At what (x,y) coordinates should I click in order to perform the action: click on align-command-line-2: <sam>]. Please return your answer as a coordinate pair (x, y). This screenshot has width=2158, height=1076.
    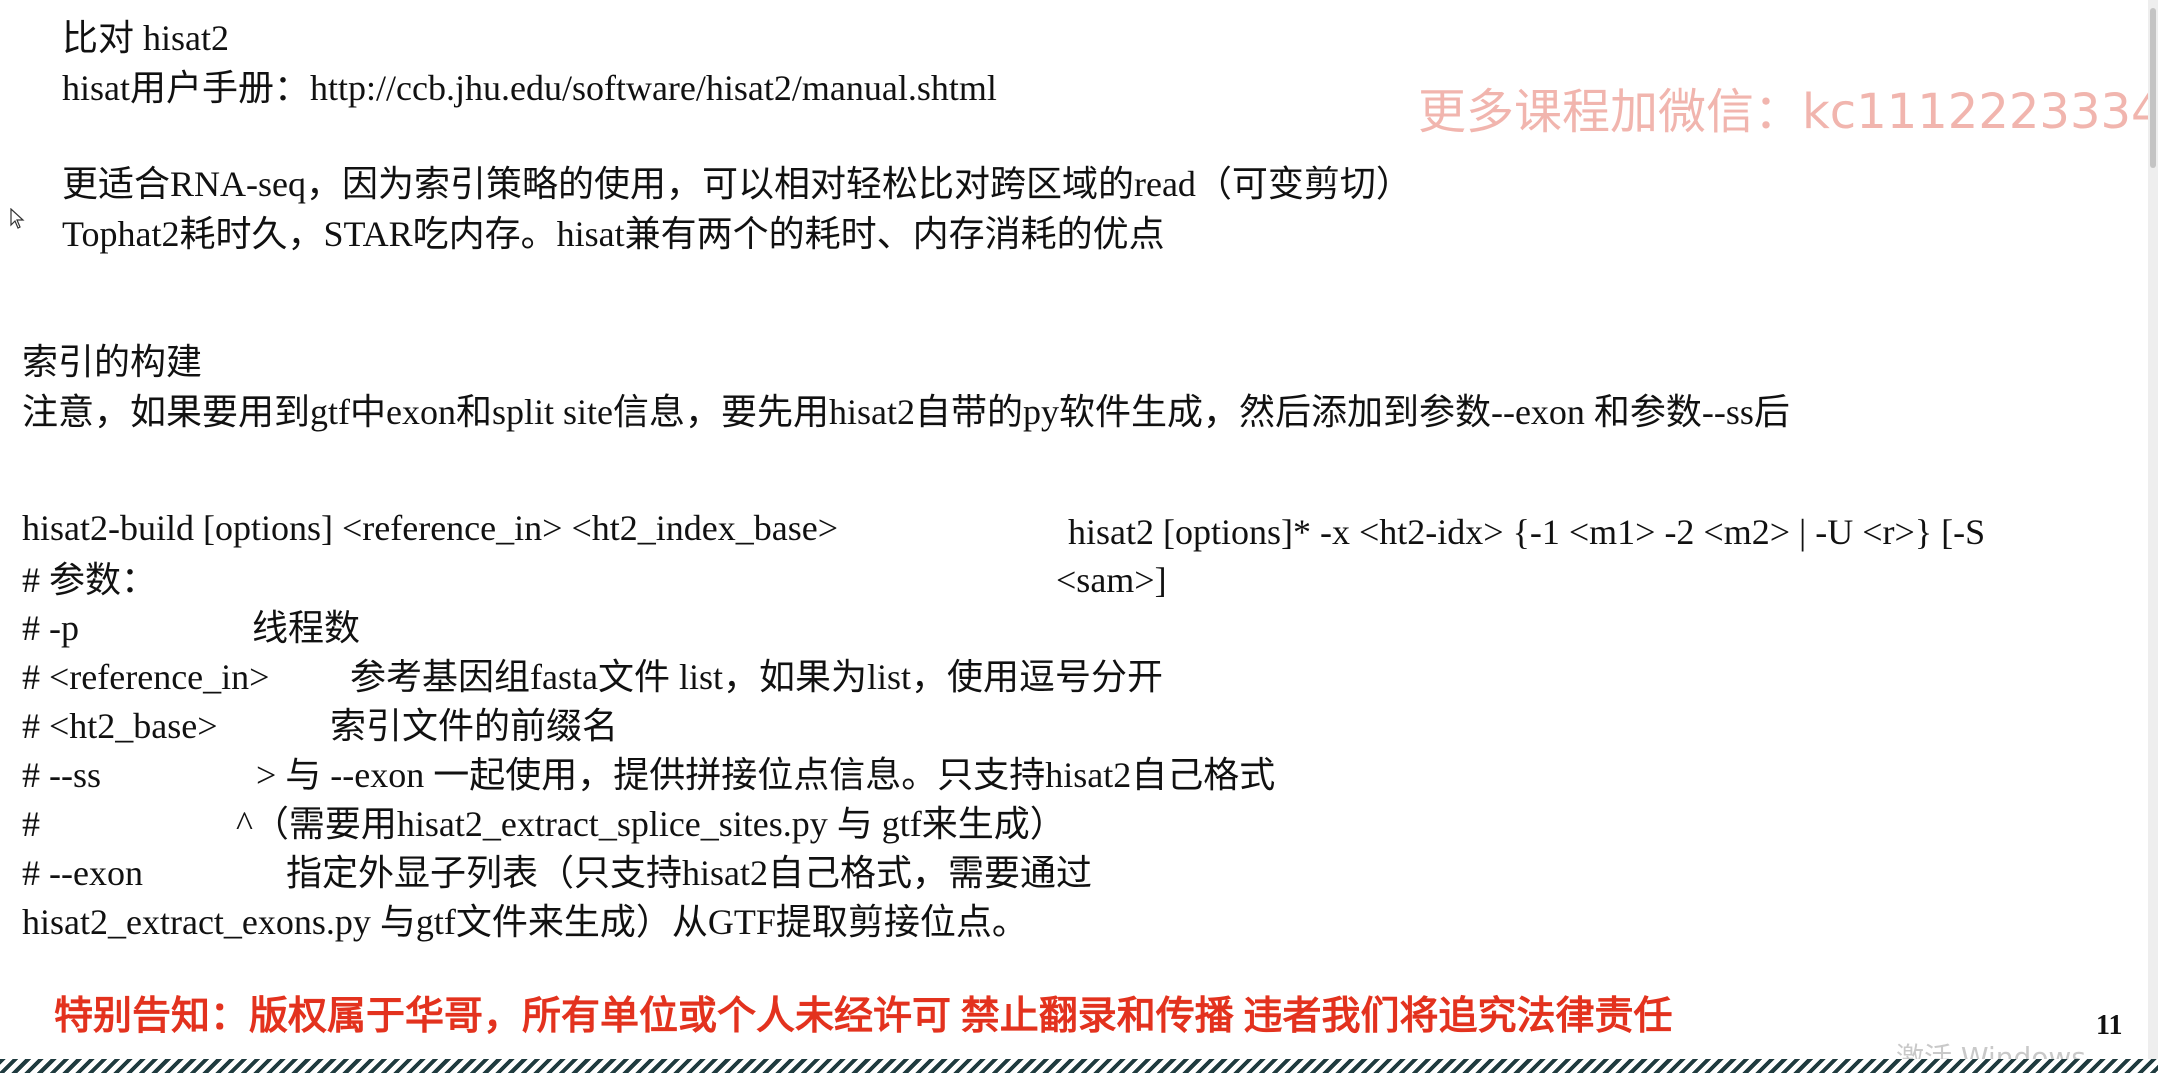
    Looking at the image, I should click on (1111, 580).